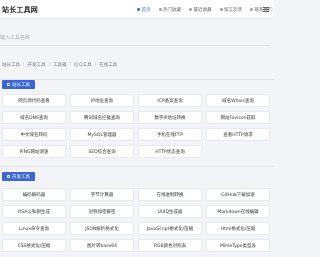 This screenshot has height=257, width=320. What do you see at coordinates (170, 228) in the screenshot?
I see `tool-item: JavaScript格式化/压缩` at bounding box center [170, 228].